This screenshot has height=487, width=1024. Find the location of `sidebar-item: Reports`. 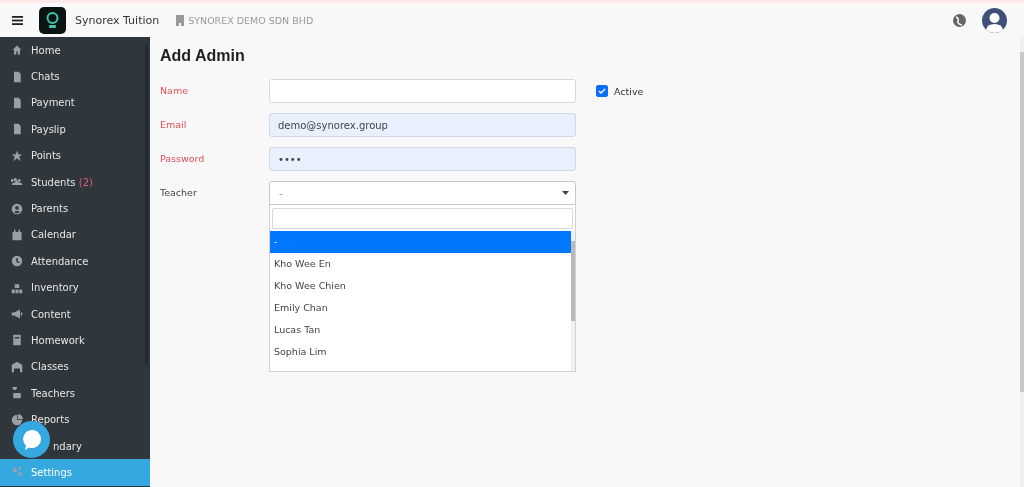

sidebar-item: Reports is located at coordinates (75, 419).